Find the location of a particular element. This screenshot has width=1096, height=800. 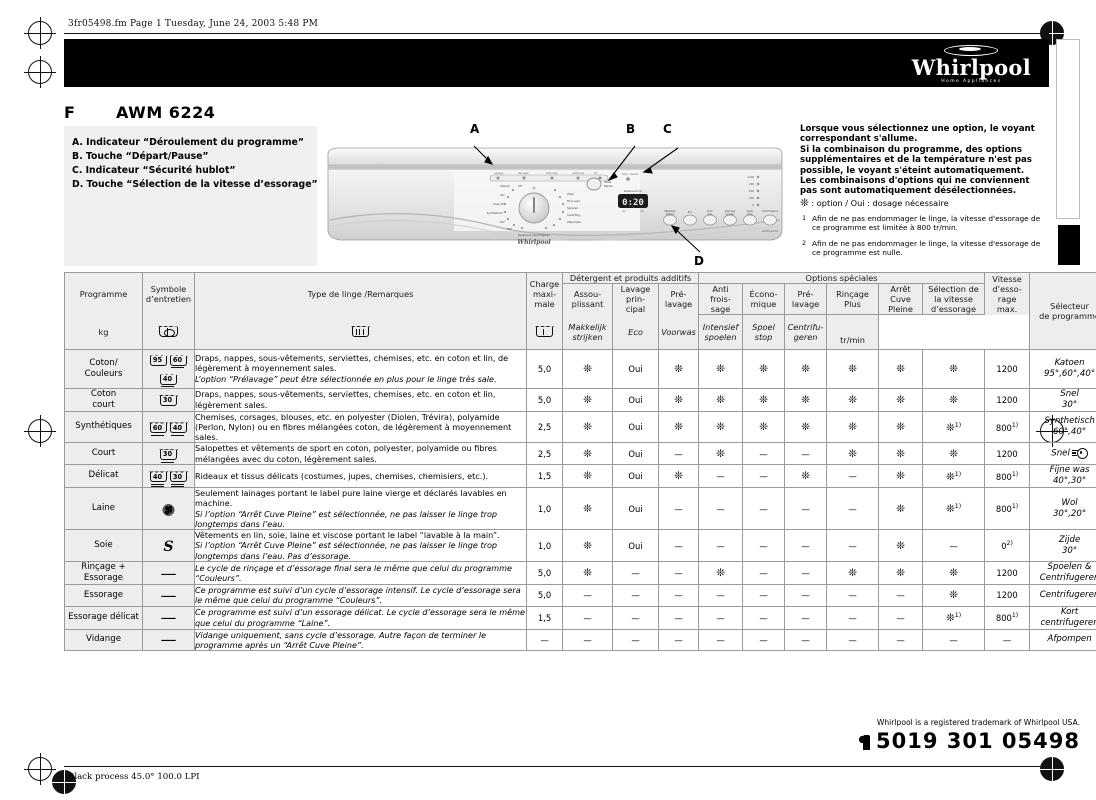

footnote-ref: 1) is located at coordinates (958, 425).